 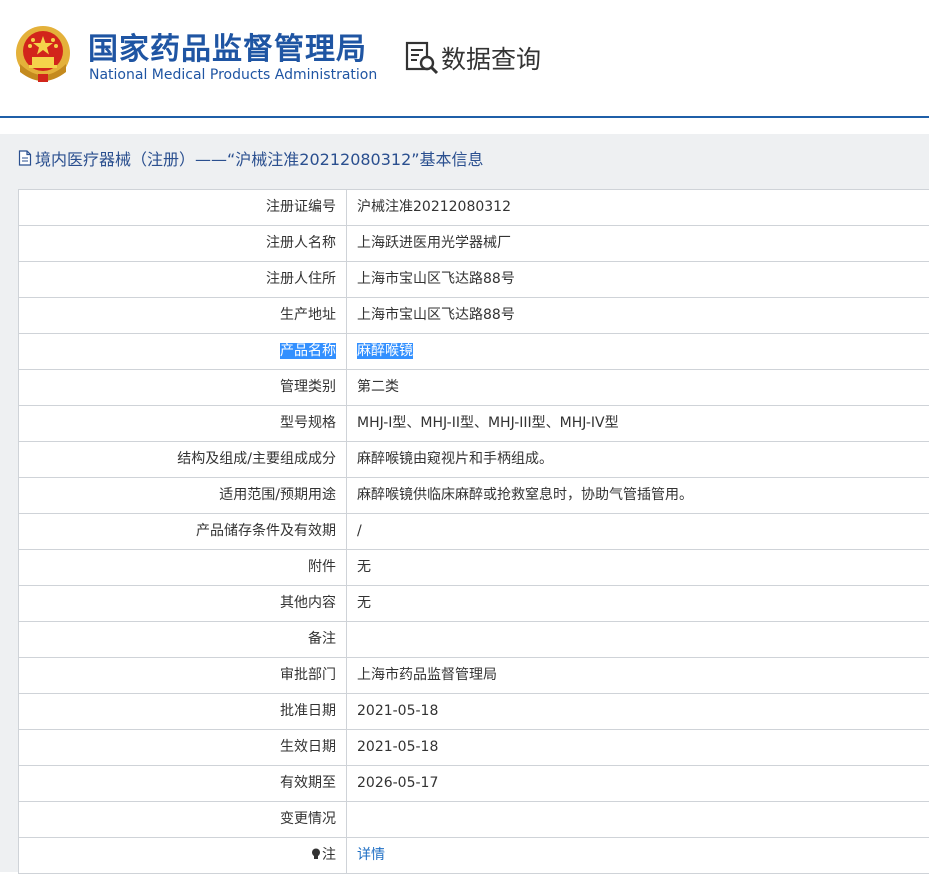 I want to click on field-label: 产品名称, so click(x=183, y=351).